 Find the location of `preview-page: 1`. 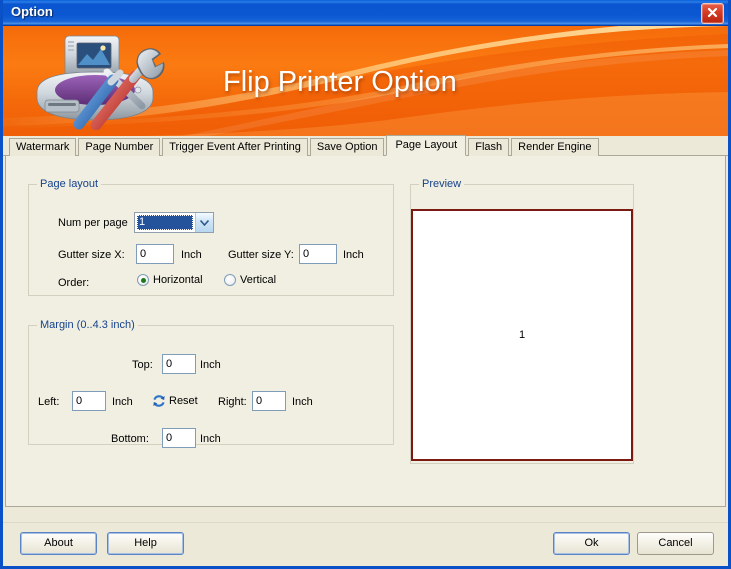

preview-page: 1 is located at coordinates (522, 335).